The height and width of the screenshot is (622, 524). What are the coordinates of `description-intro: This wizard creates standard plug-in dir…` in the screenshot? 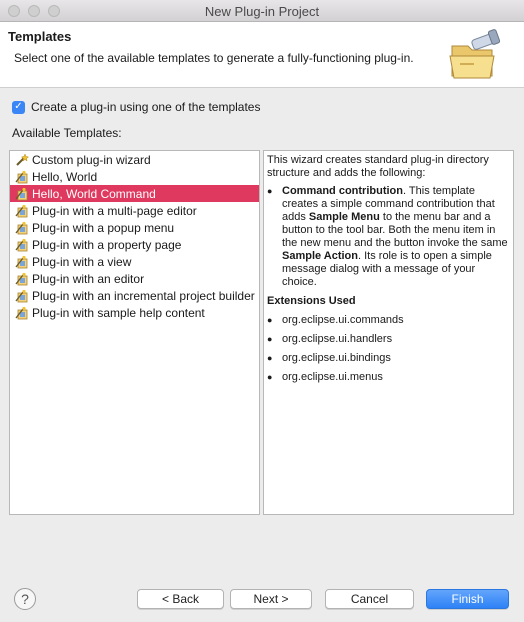 It's located at (378, 166).